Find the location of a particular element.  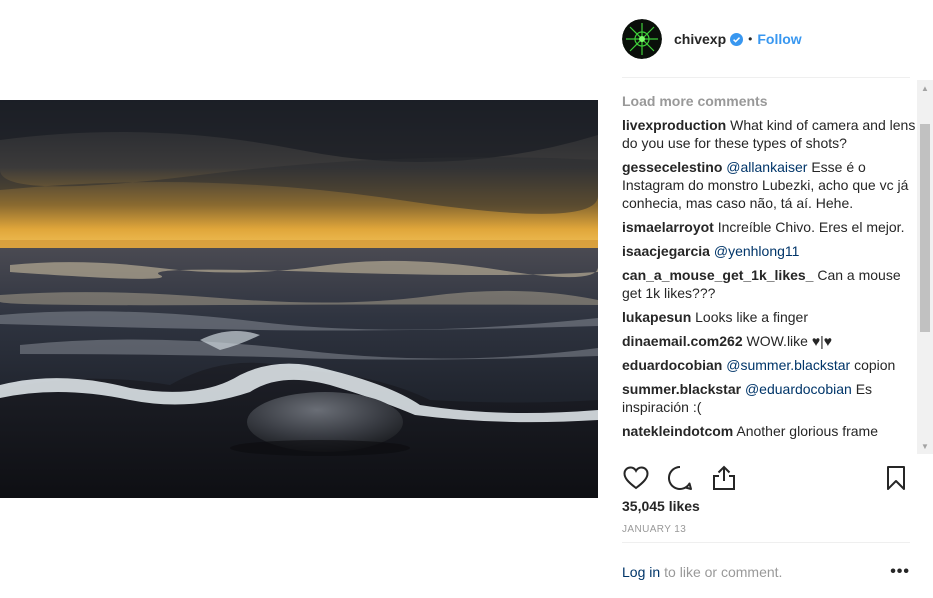

comment-text: Another glorious frame is located at coordinates (807, 431).